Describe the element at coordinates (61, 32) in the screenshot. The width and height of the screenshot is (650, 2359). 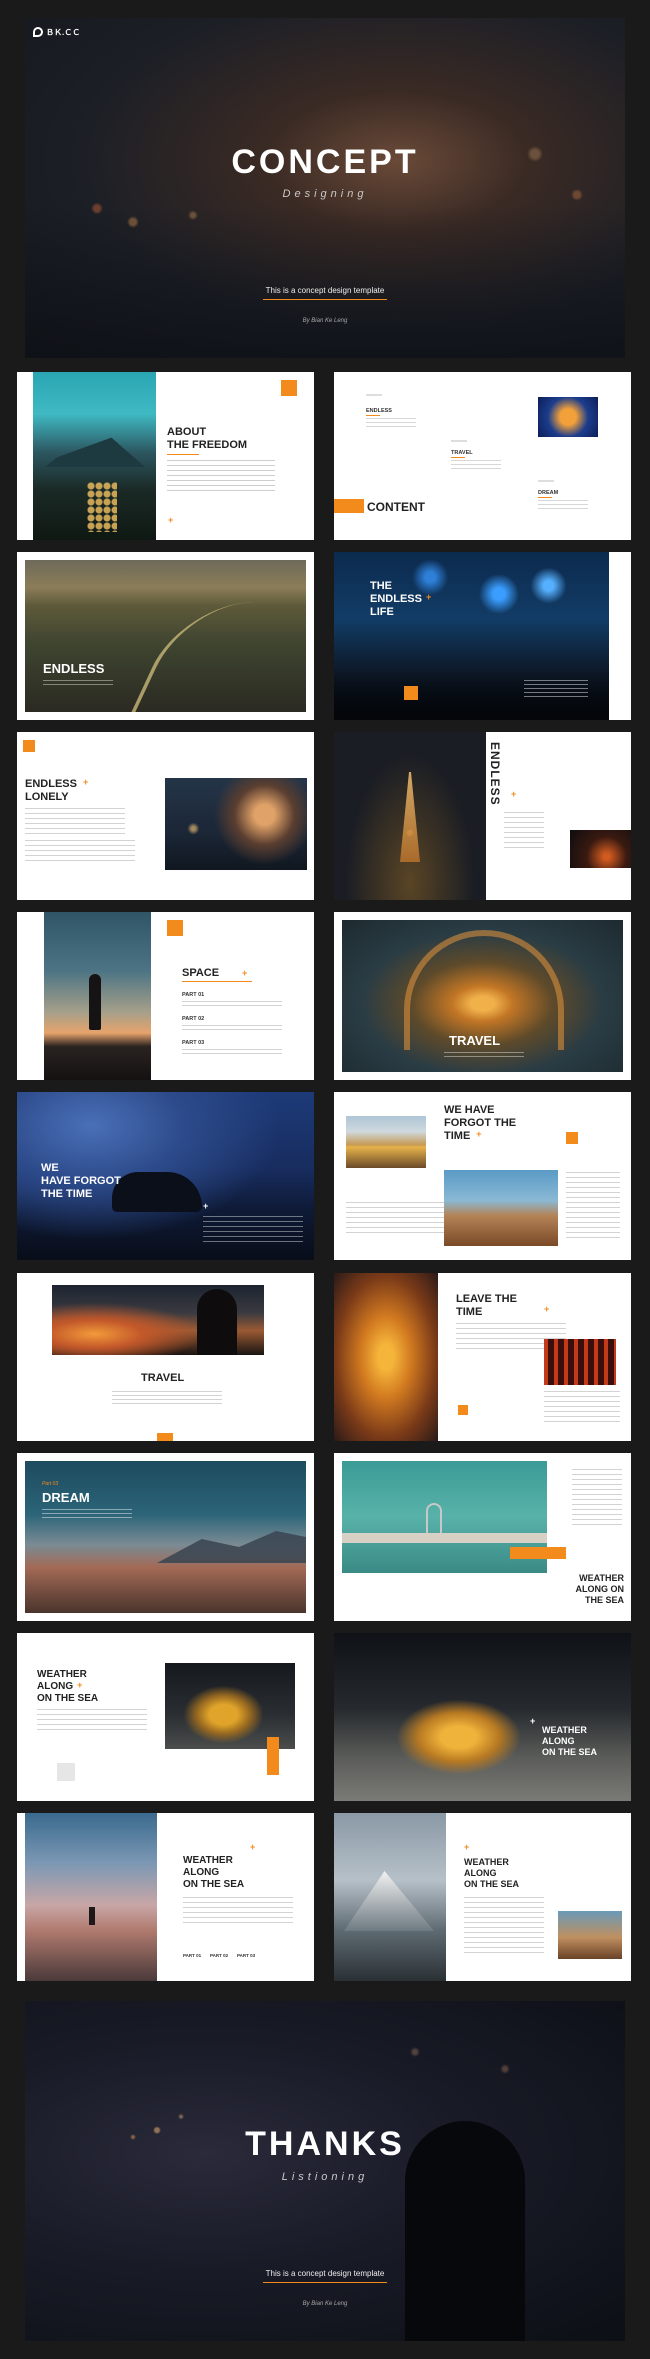
I see `brand-logo: ＢＫ.ＣＣ` at that location.